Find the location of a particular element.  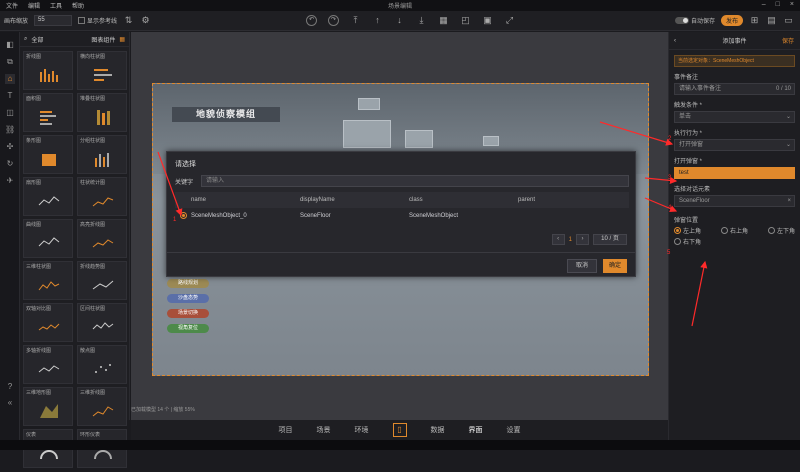

library-card: 三维柱状图 is located at coordinates (48, 280).